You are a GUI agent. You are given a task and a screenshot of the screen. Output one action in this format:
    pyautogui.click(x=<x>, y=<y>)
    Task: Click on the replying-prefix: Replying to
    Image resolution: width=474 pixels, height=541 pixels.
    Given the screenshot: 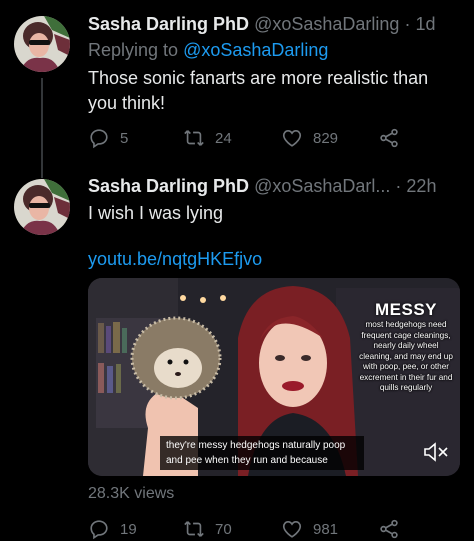 What is the action you would take?
    pyautogui.click(x=133, y=50)
    